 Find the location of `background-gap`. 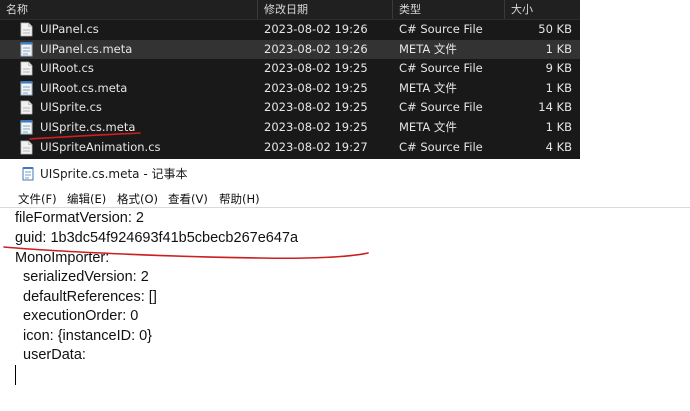

background-gap is located at coordinates (635, 79).